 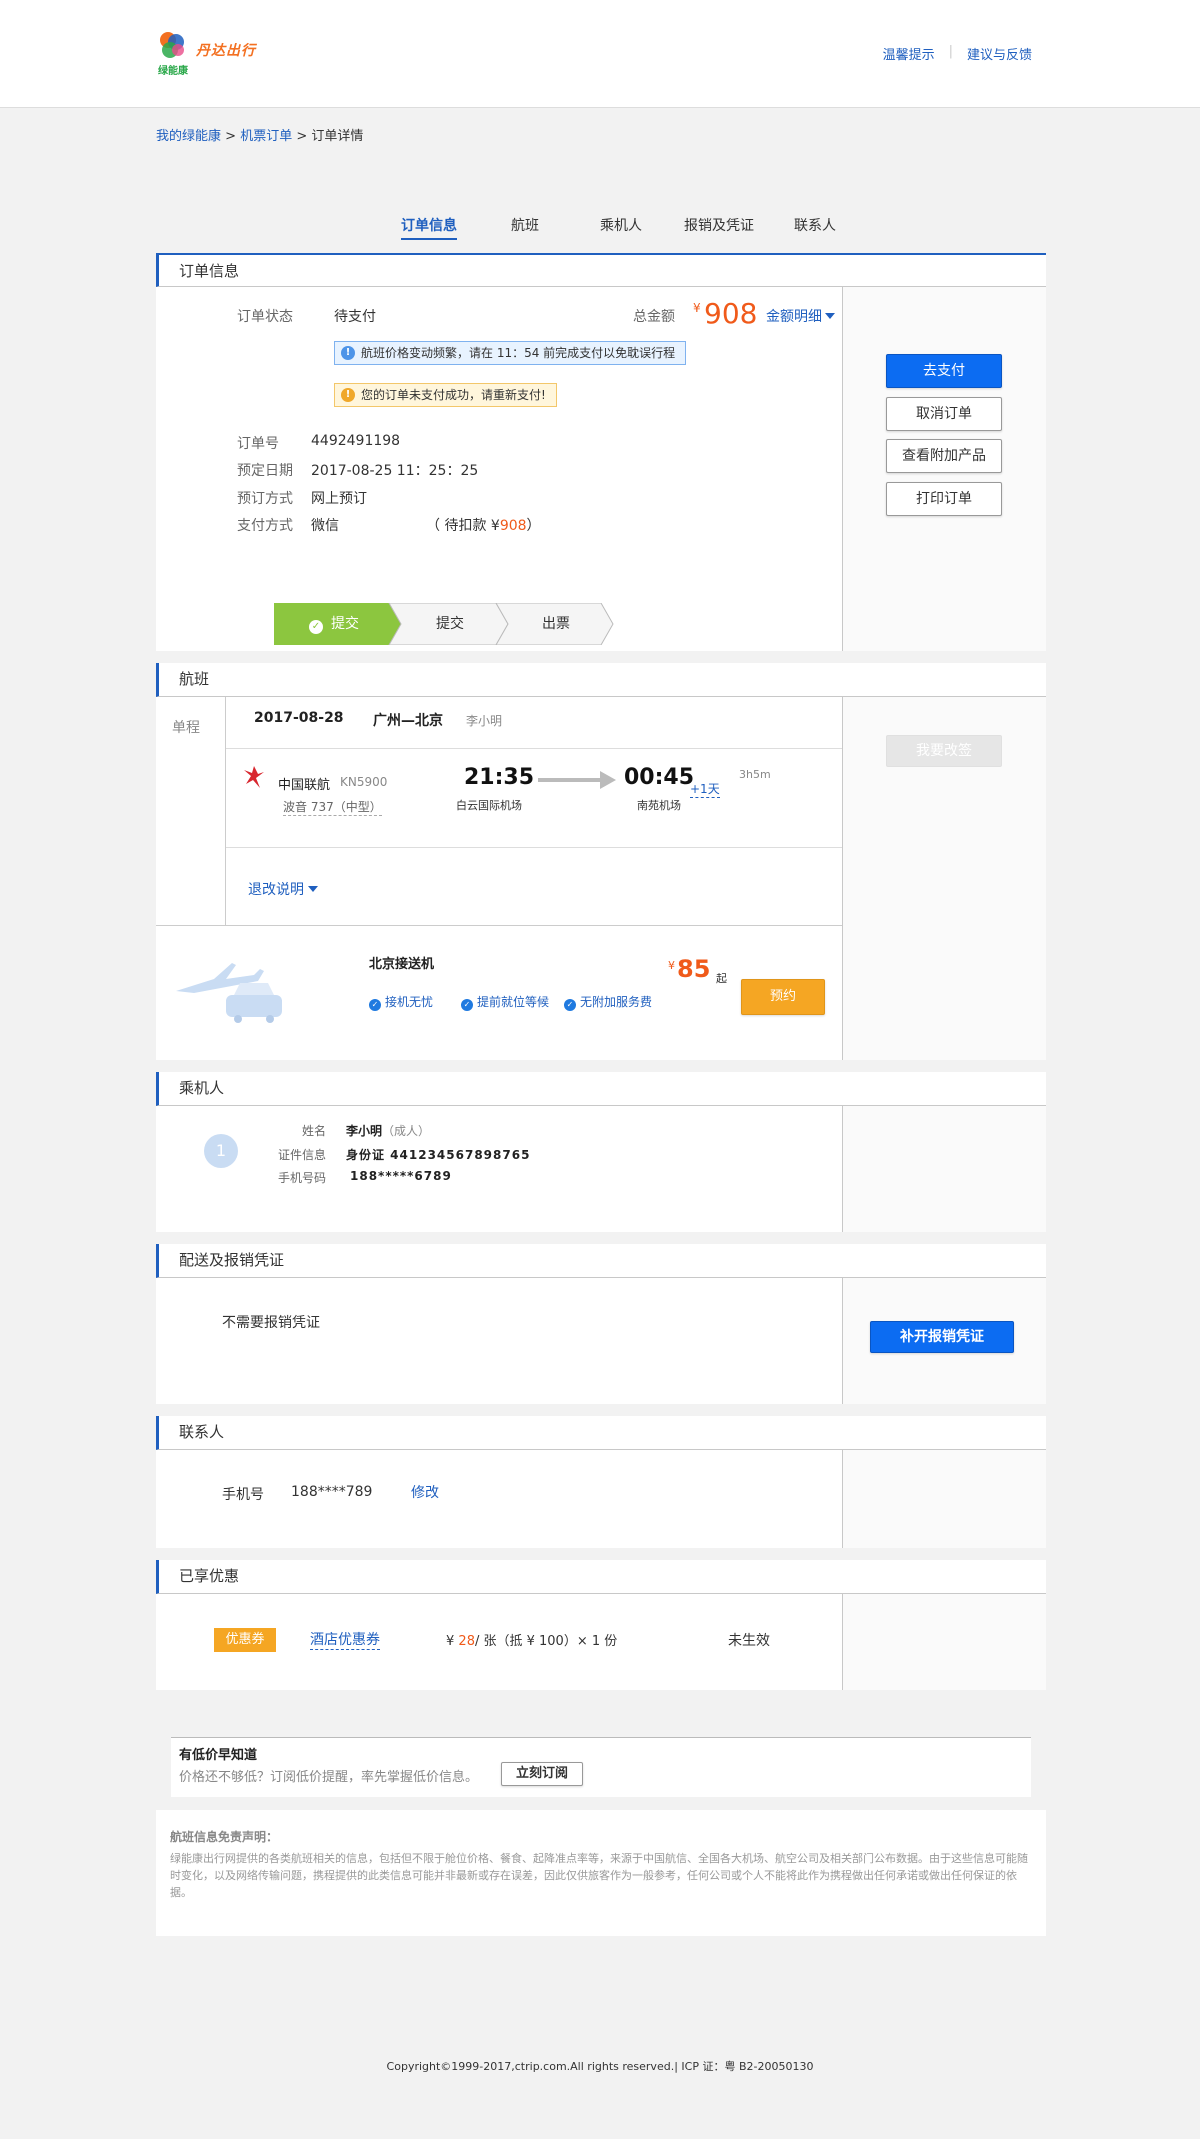 I want to click on cancel-order-button: 取消订单, so click(x=944, y=414).